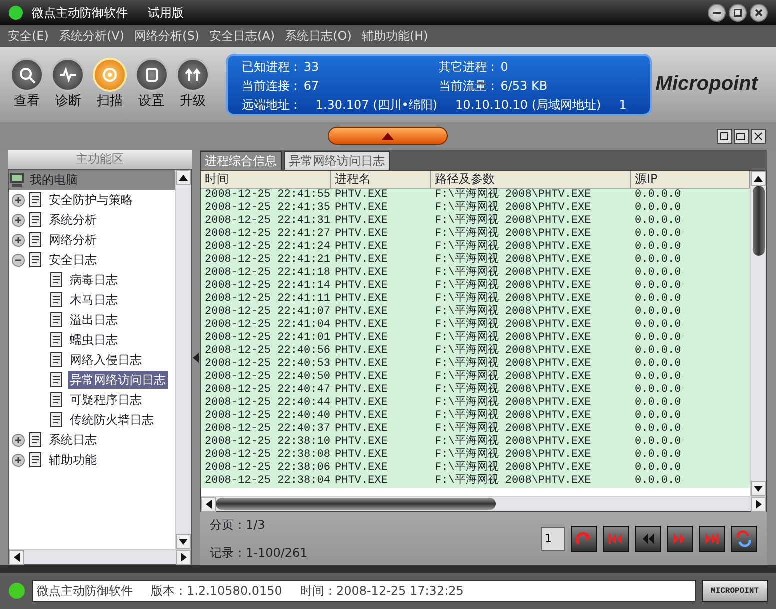 Image resolution: width=776 pixels, height=609 pixels. I want to click on menu-item: 系统日志(O), so click(318, 36).